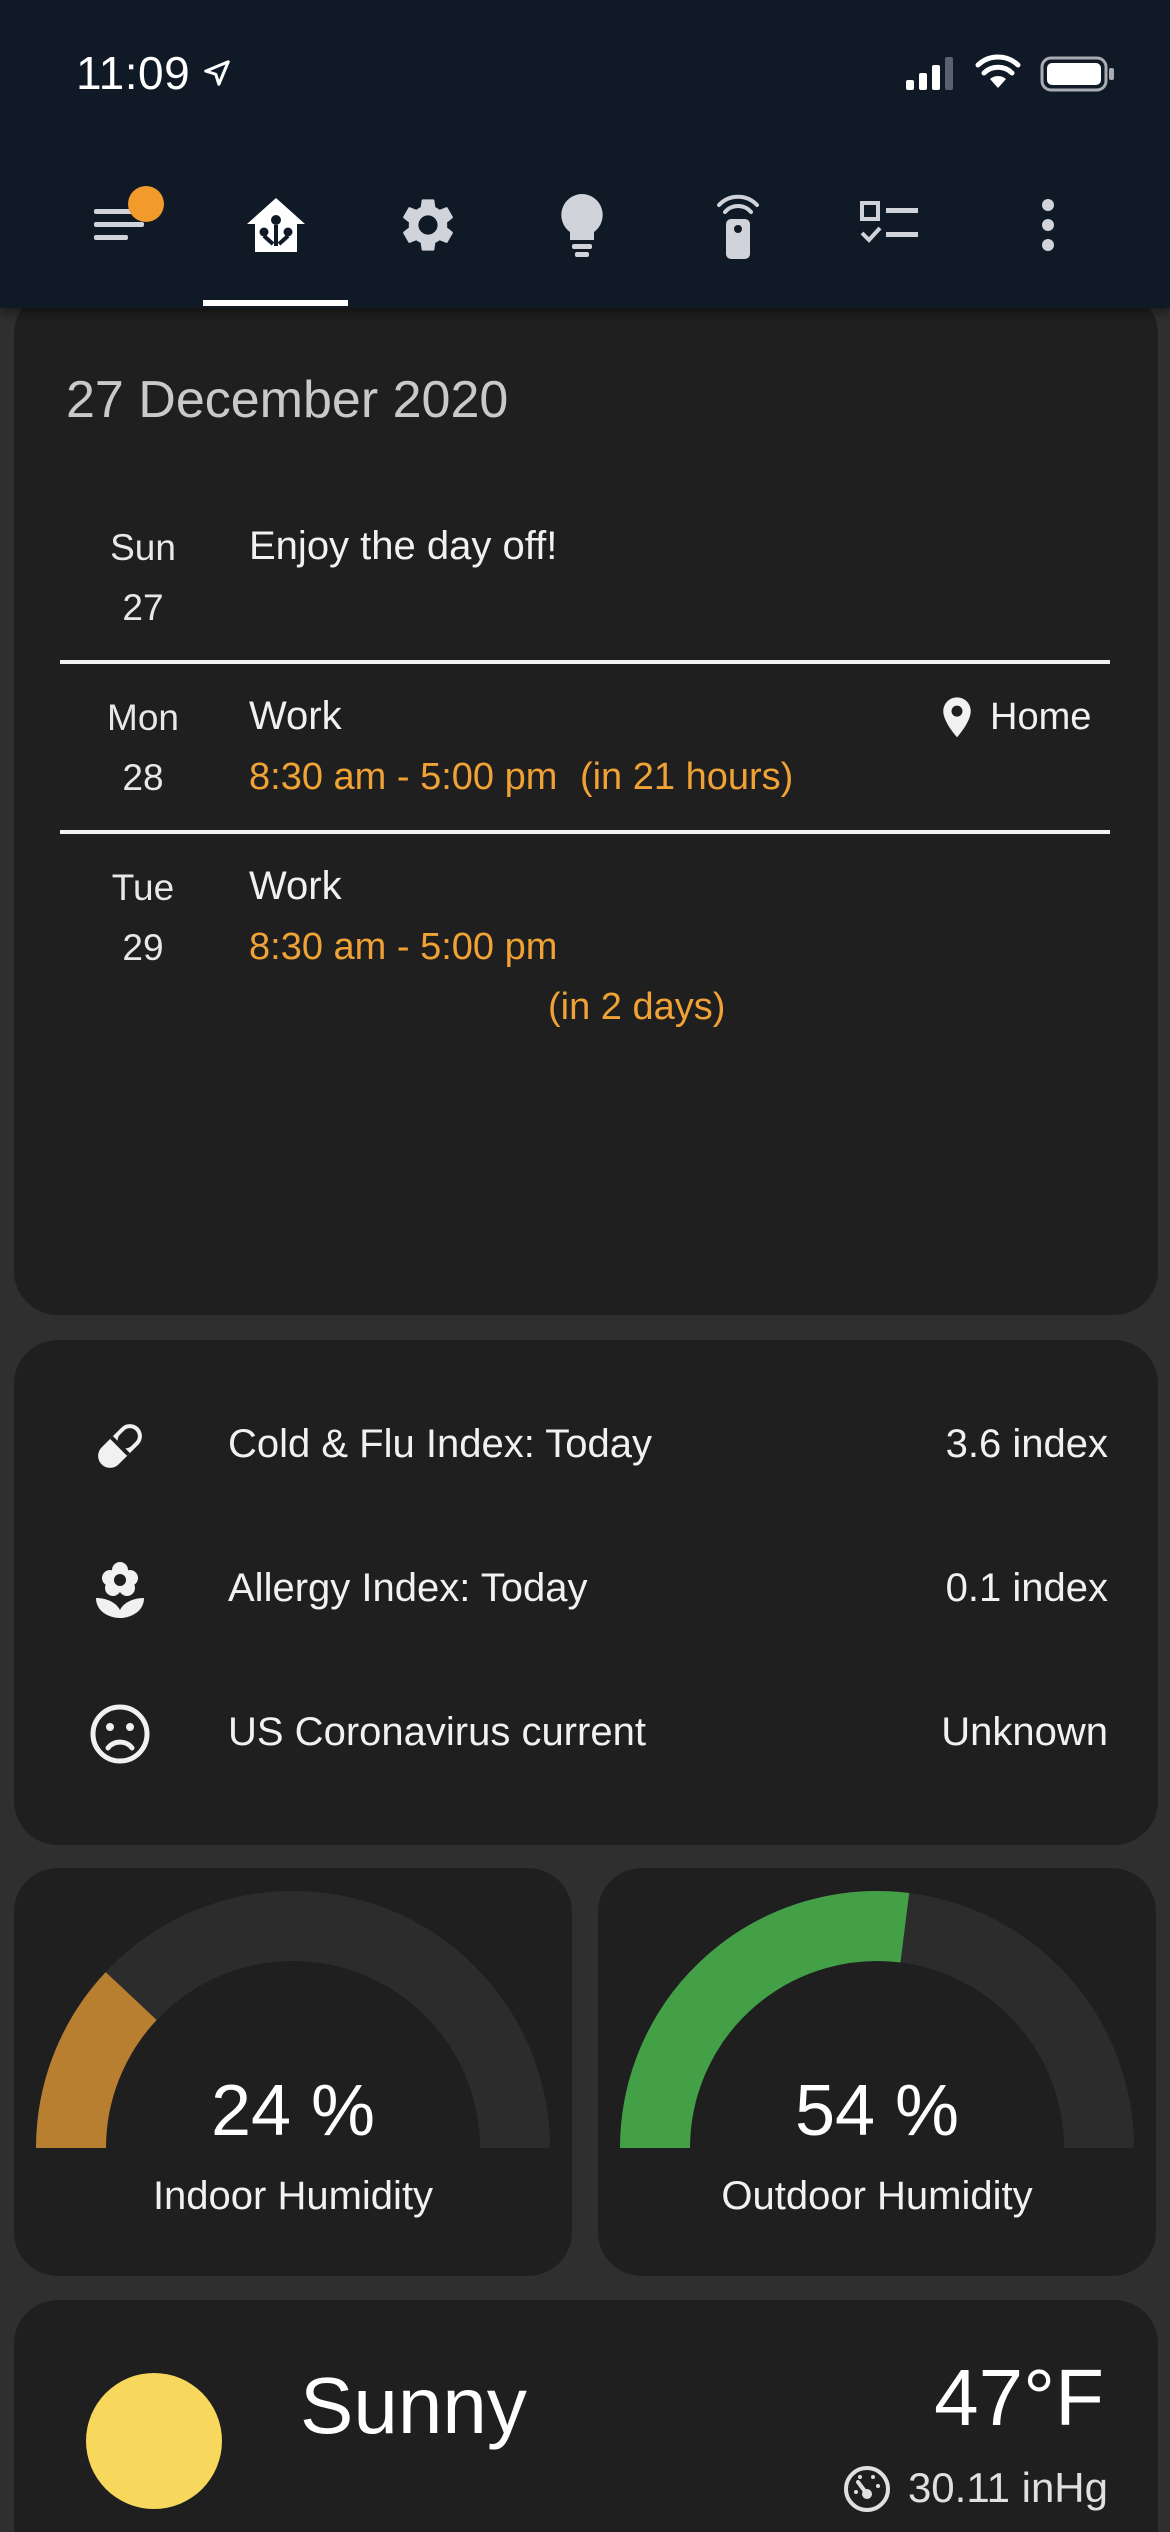 The image size is (1170, 2532). What do you see at coordinates (877, 2111) in the screenshot?
I see `outdoor-humidity-value: 54 %` at bounding box center [877, 2111].